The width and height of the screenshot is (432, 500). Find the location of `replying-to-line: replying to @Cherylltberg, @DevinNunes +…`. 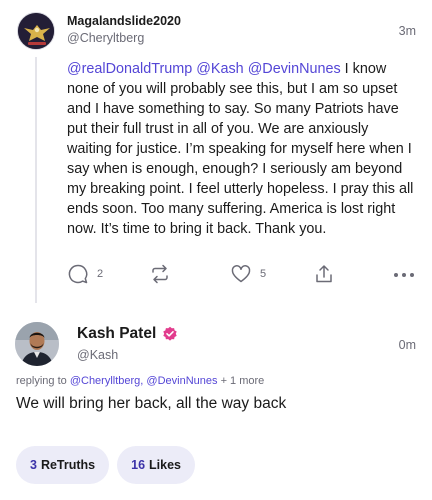

replying-to-line: replying to @Cherylltberg, @DevinNunes +… is located at coordinates (140, 381).